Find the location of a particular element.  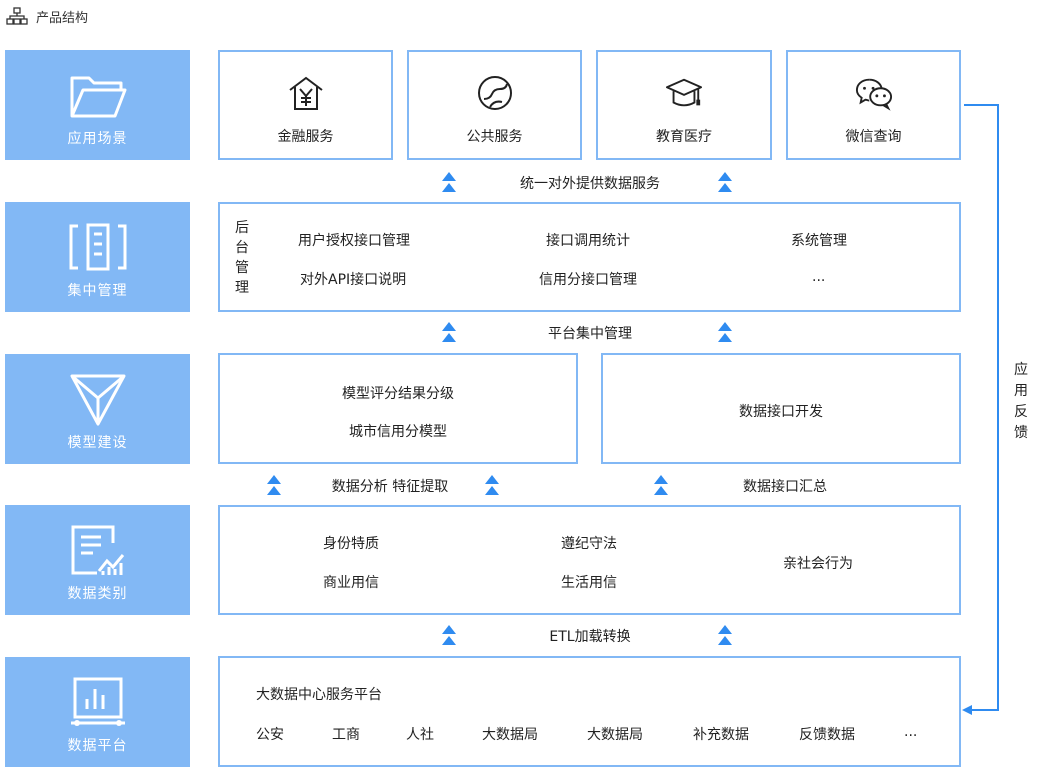

feedback-loop-line is located at coordinates (980, 409).